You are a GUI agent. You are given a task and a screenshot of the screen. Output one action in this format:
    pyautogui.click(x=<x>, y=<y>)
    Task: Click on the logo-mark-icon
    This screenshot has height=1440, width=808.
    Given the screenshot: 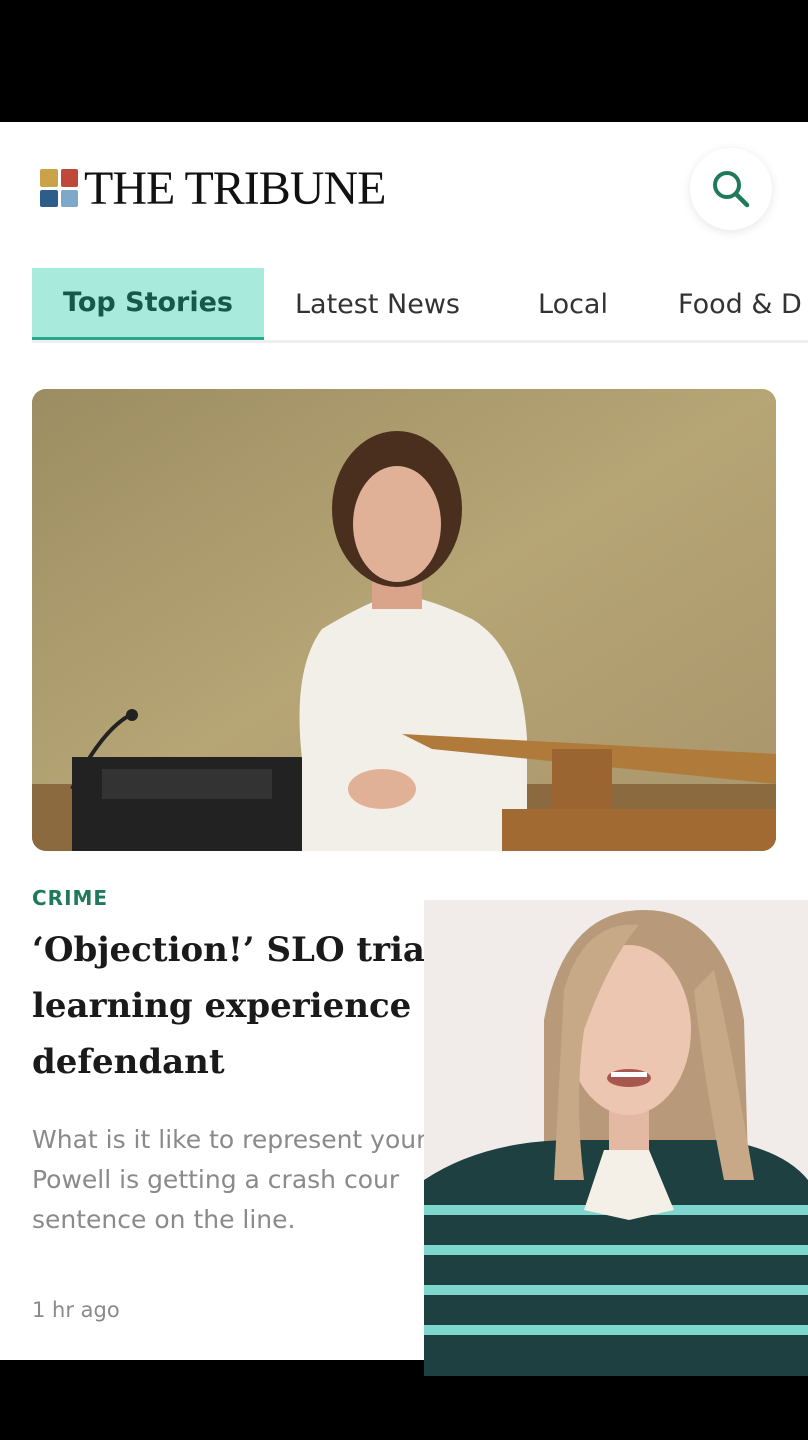 What is the action you would take?
    pyautogui.click(x=59, y=188)
    